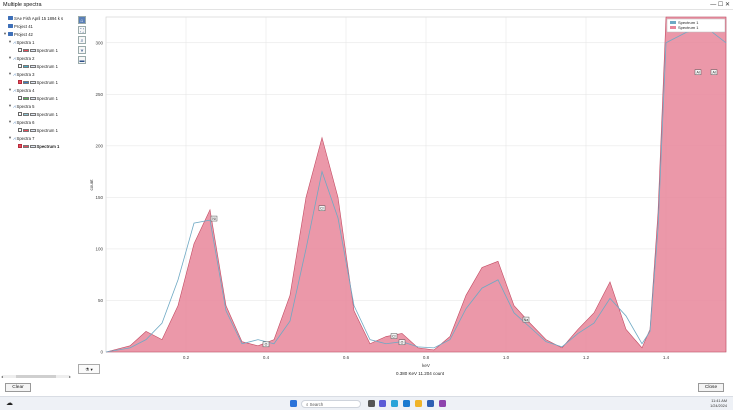 The height and width of the screenshot is (410, 733). Describe the element at coordinates (371, 403) in the screenshot. I see `task-view-icon` at that location.